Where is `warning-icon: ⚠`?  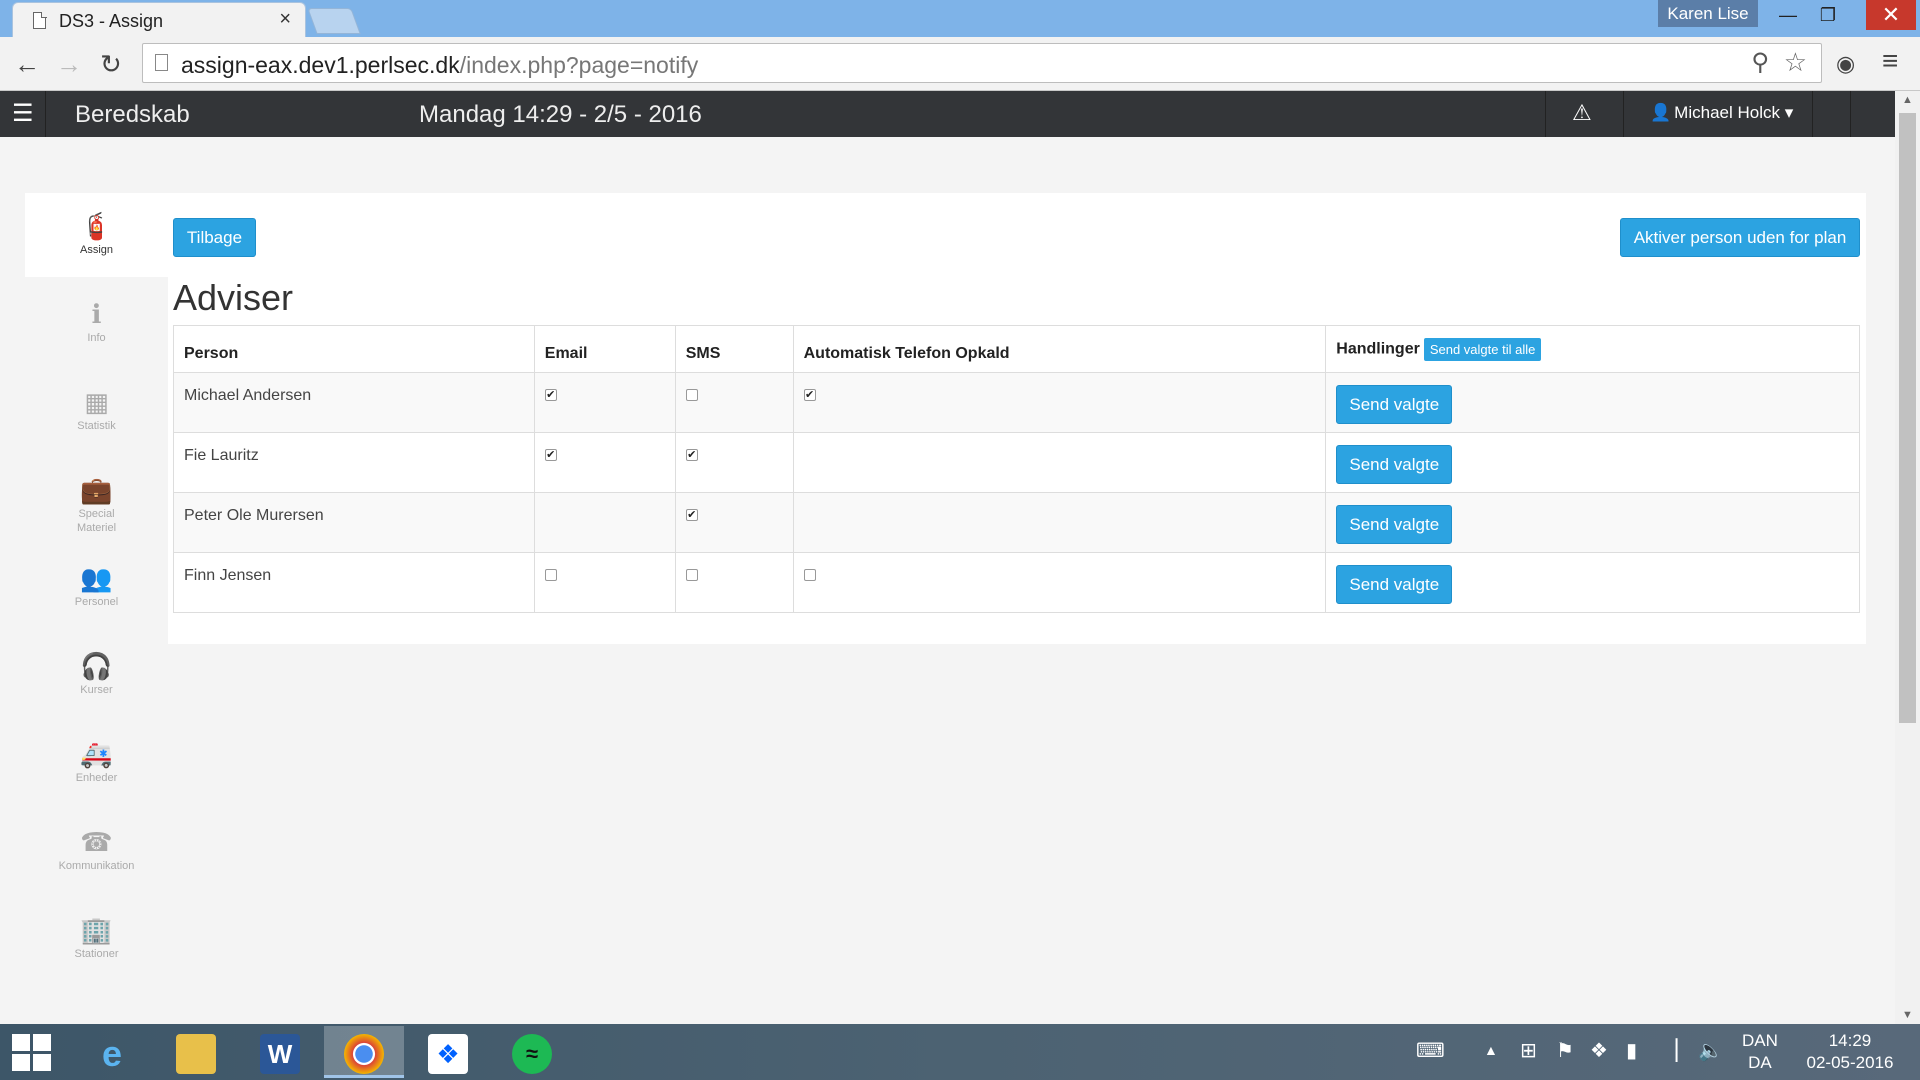
warning-icon: ⚠ is located at coordinates (1582, 113).